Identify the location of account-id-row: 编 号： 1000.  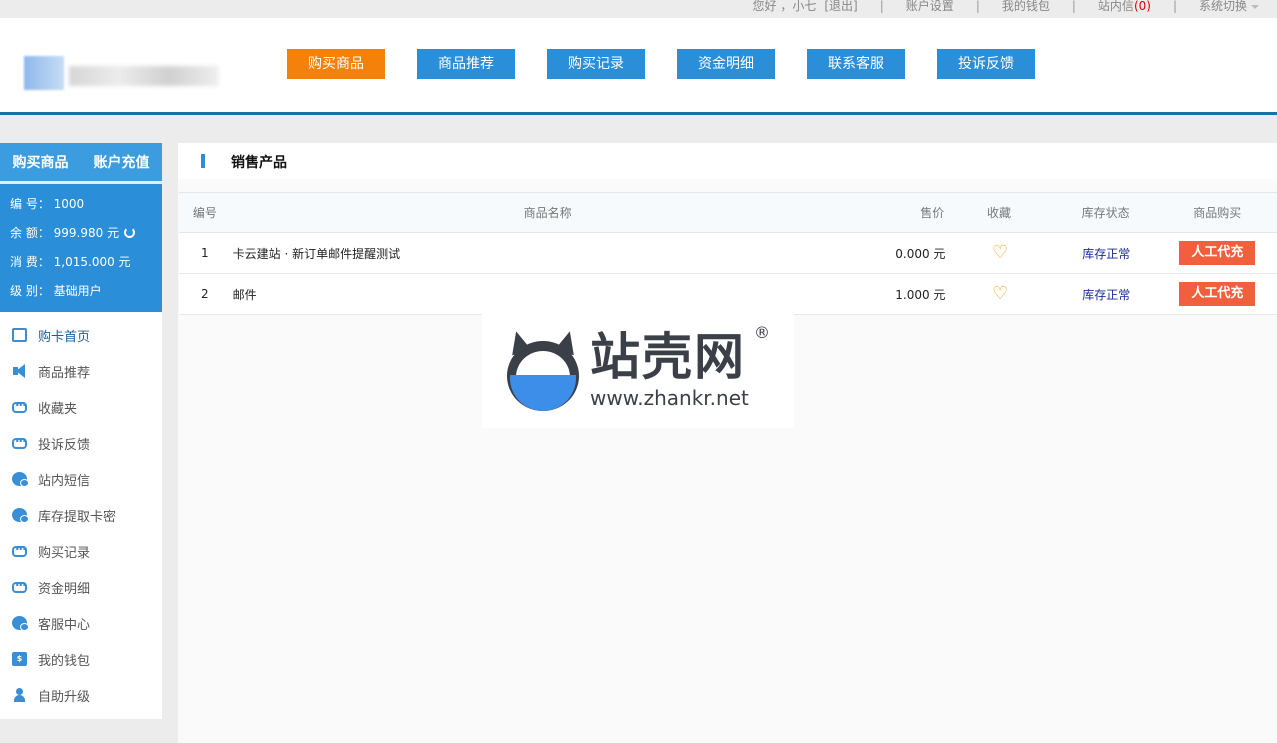
(86, 208).